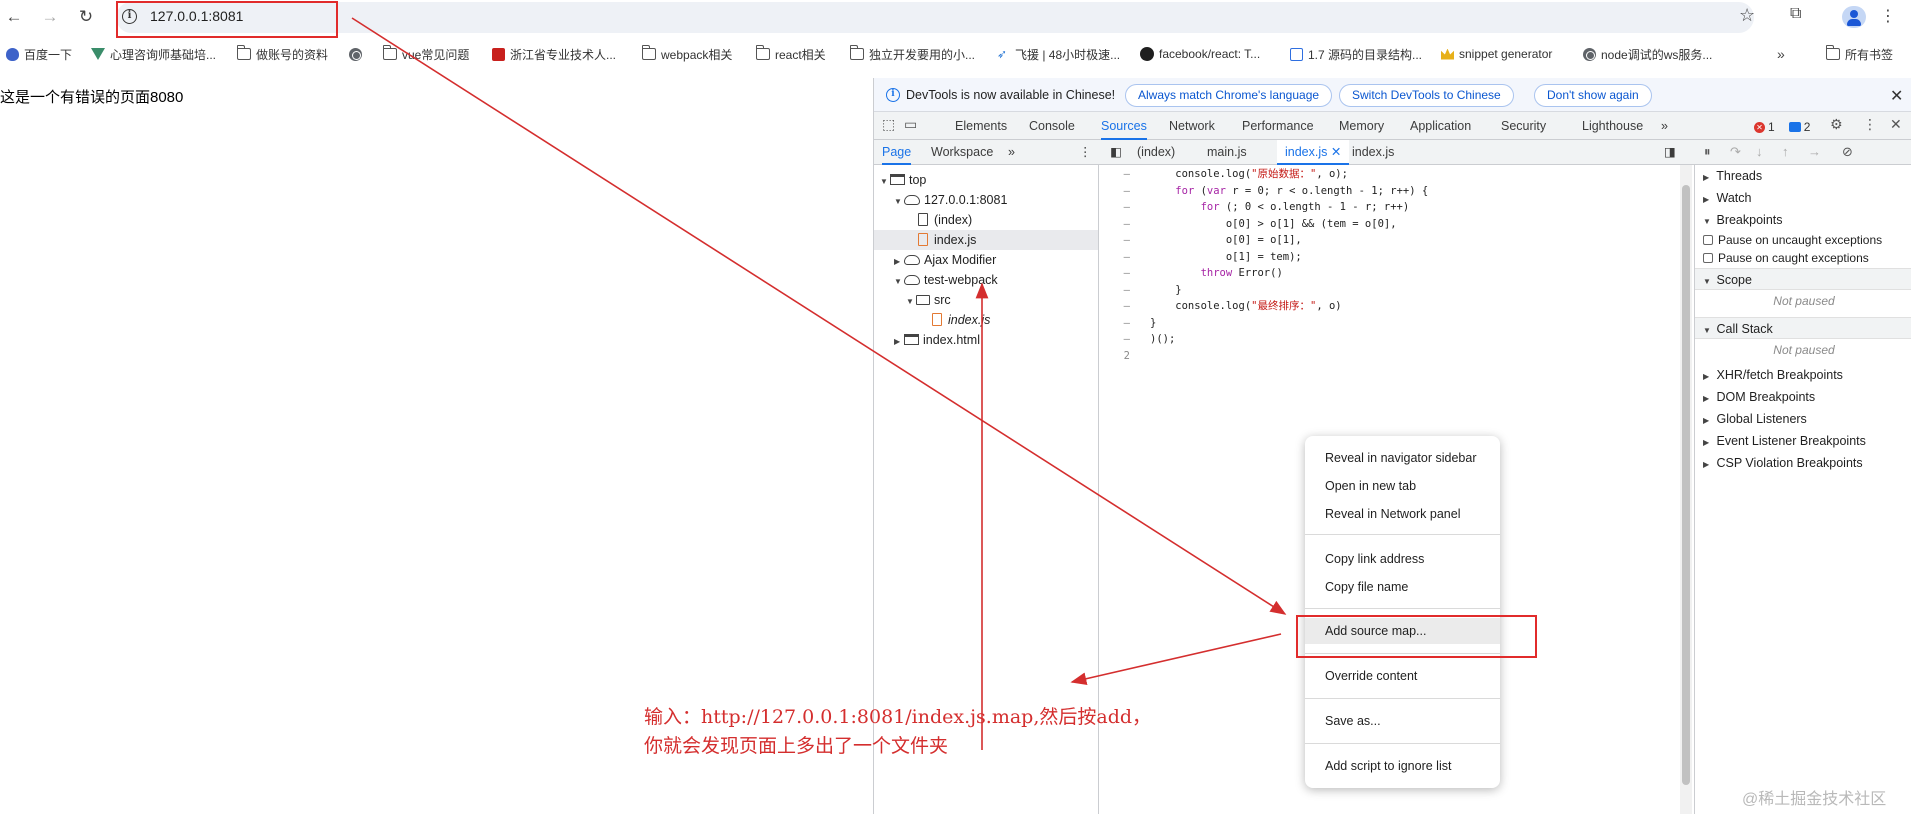 The width and height of the screenshot is (1911, 814). I want to click on section-dom-breakpoints: ▶ DOM Breakpoints, so click(1803, 397).